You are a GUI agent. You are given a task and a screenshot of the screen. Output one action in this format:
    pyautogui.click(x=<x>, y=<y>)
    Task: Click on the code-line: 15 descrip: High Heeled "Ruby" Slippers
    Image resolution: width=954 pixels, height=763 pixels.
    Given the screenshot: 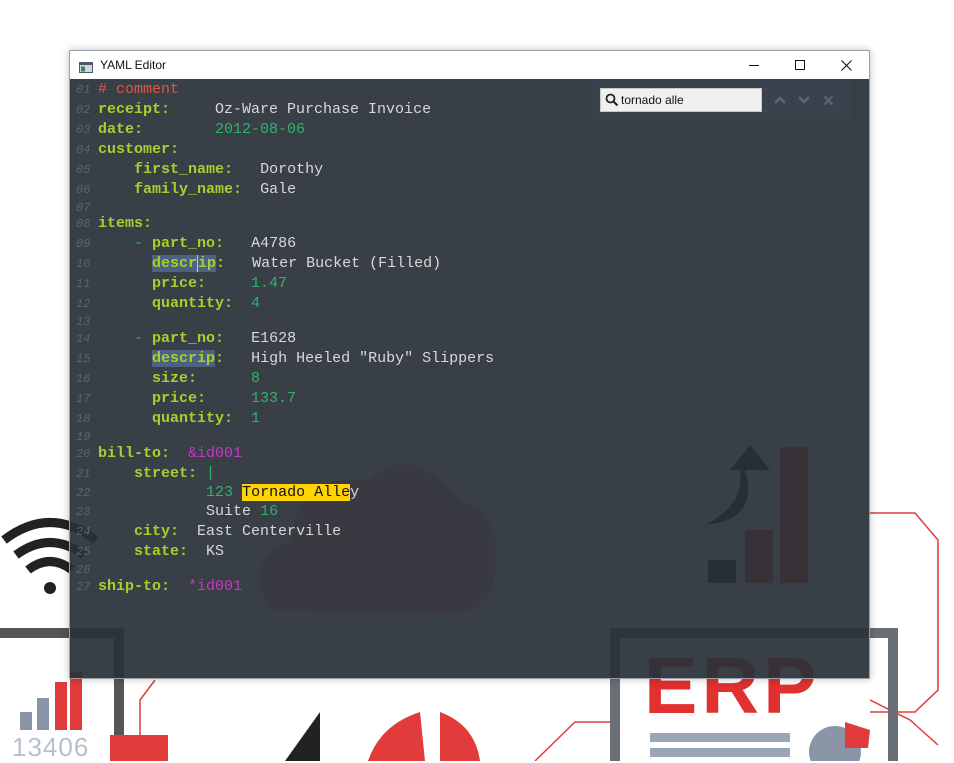 What is the action you would take?
    pyautogui.click(x=282, y=359)
    